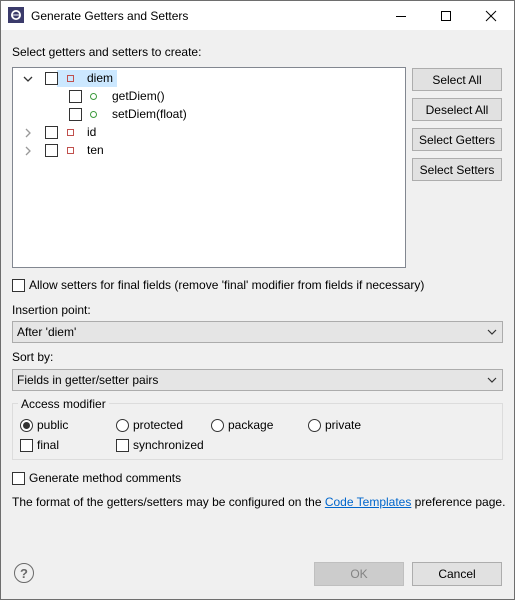  What do you see at coordinates (33, 357) in the screenshot?
I see `sort-by-label: Sort by:` at bounding box center [33, 357].